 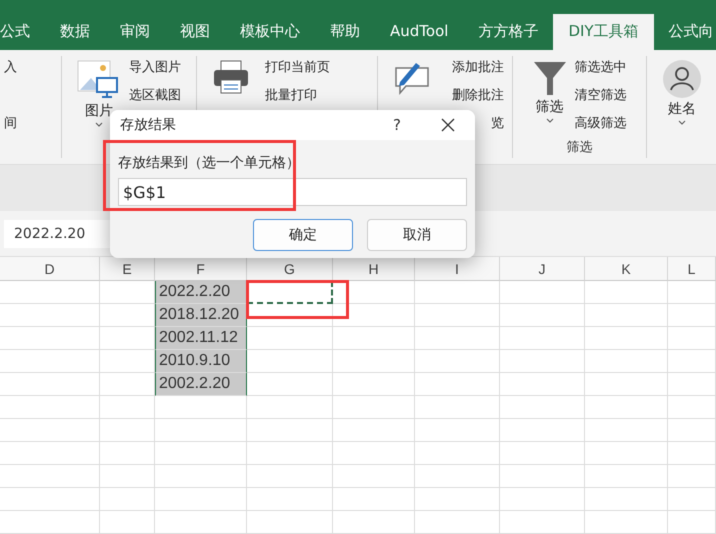 What do you see at coordinates (374, 269) in the screenshot?
I see `column-header: H` at bounding box center [374, 269].